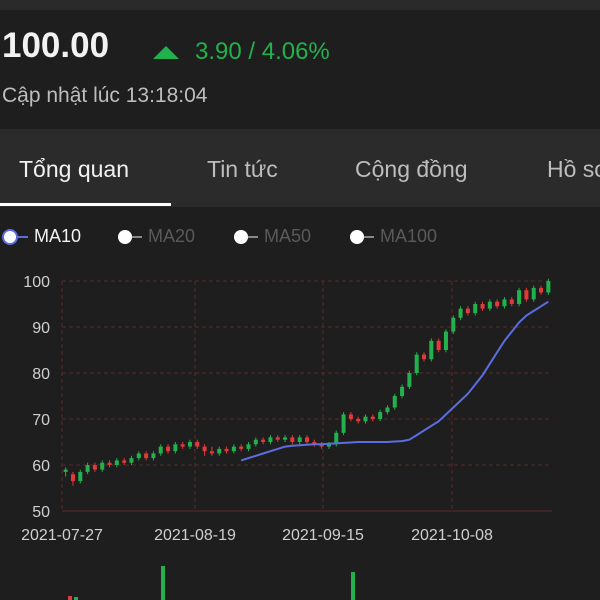 The width and height of the screenshot is (600, 600). I want to click on y-tick-label: 100, so click(36, 282).